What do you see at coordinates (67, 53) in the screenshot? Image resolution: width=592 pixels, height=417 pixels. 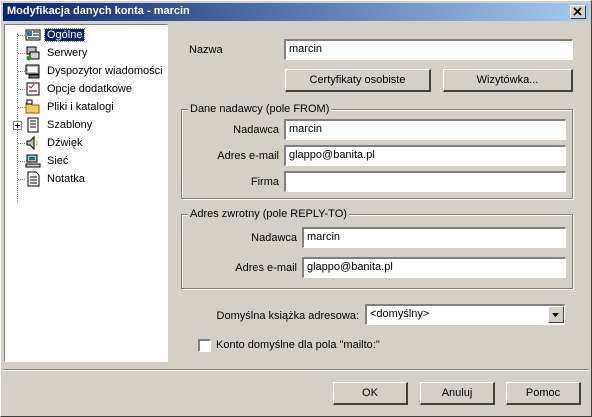 I see `tree-item-label: Serwery` at bounding box center [67, 53].